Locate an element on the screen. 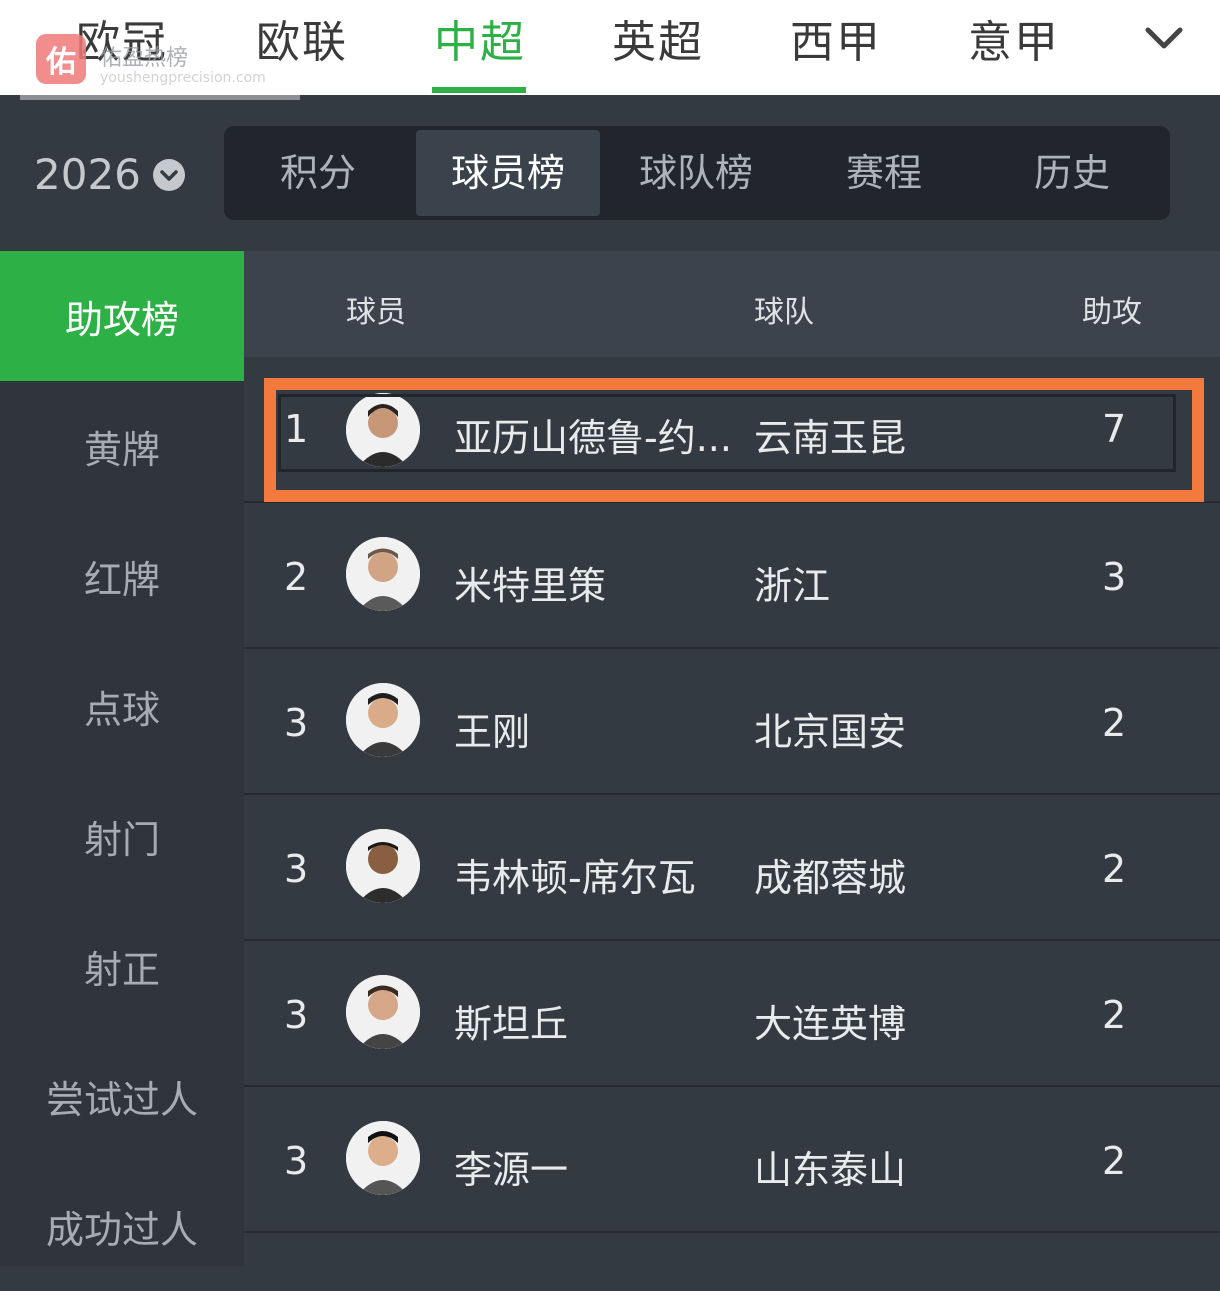 This screenshot has width=1220, height=1291. rank: 2 is located at coordinates (296, 577).